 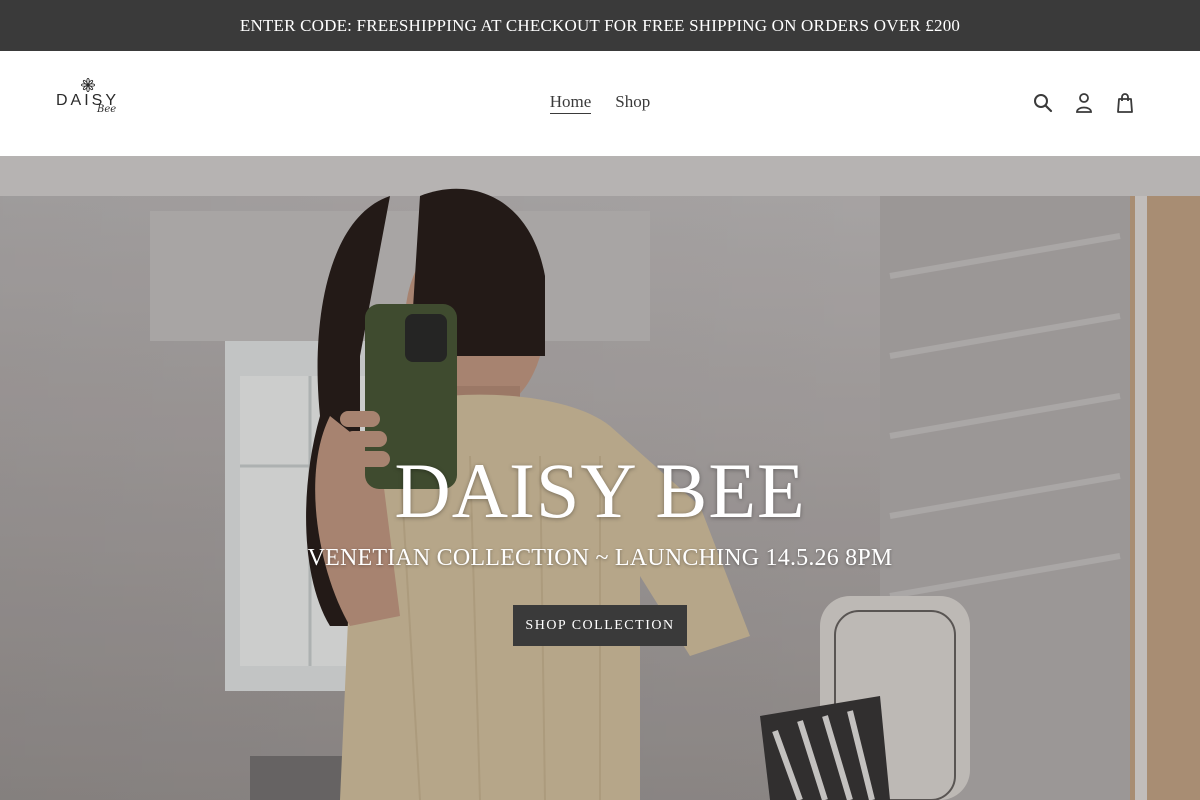 I want to click on site-header: DAISY Bee Home Shop, so click(x=600, y=103).